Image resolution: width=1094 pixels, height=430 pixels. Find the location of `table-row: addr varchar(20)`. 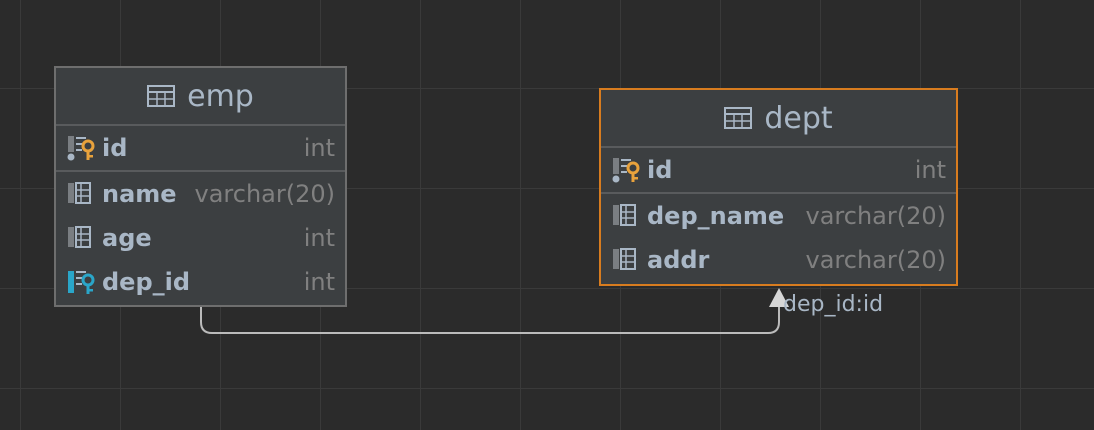

table-row: addr varchar(20) is located at coordinates (778, 260).